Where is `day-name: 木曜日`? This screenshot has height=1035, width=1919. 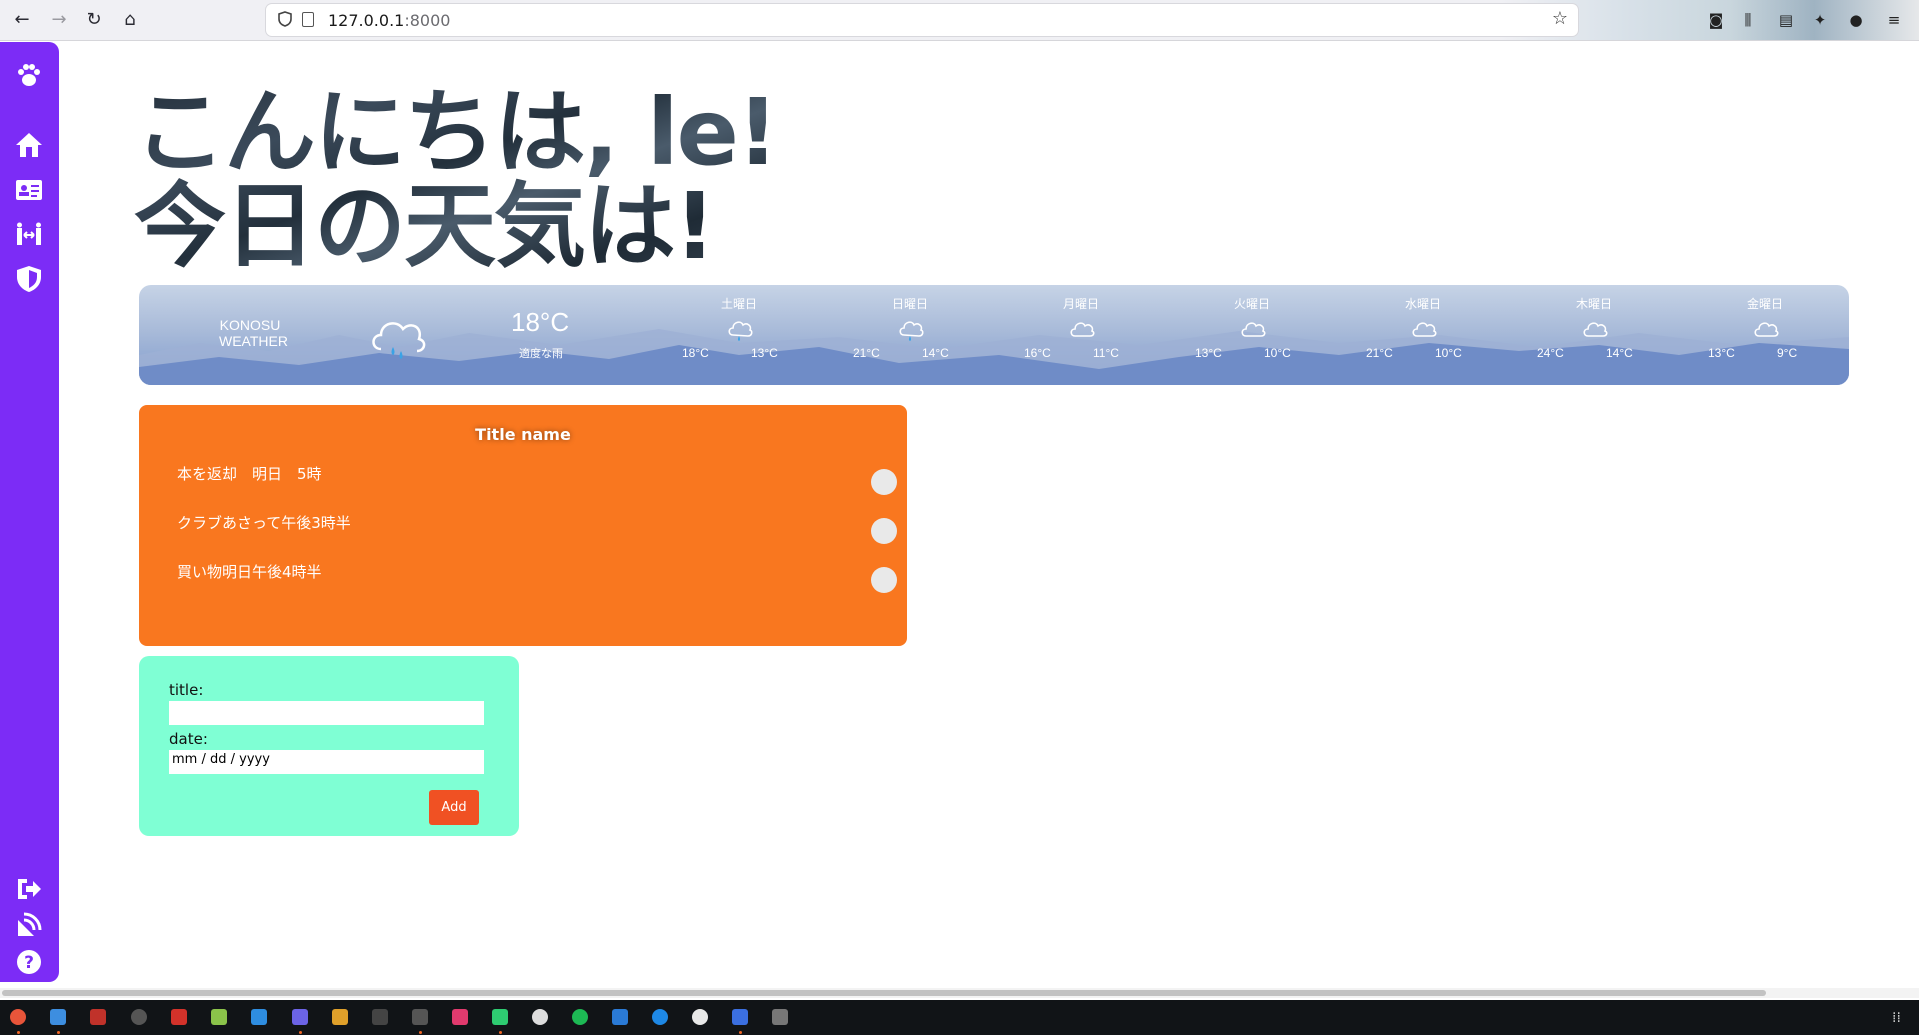
day-name: 木曜日 is located at coordinates (1593, 304).